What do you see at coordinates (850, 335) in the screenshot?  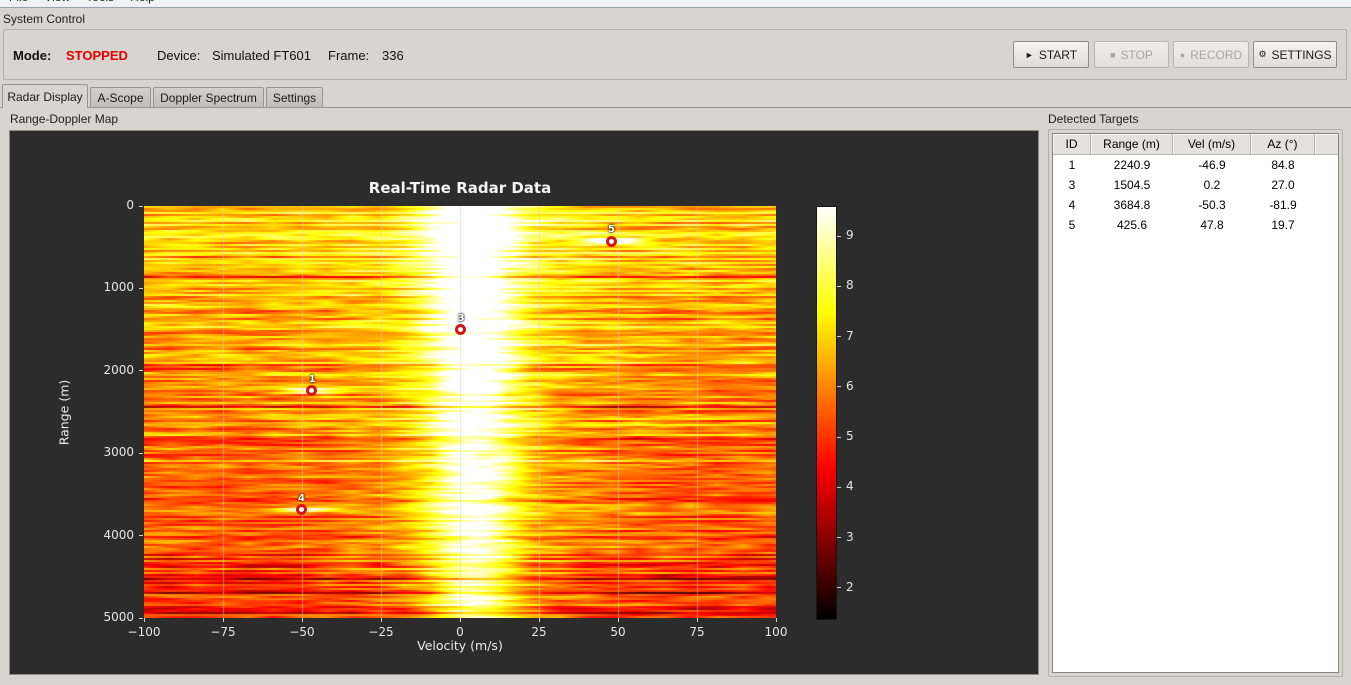 I see `colorbar-tick-label: 7` at bounding box center [850, 335].